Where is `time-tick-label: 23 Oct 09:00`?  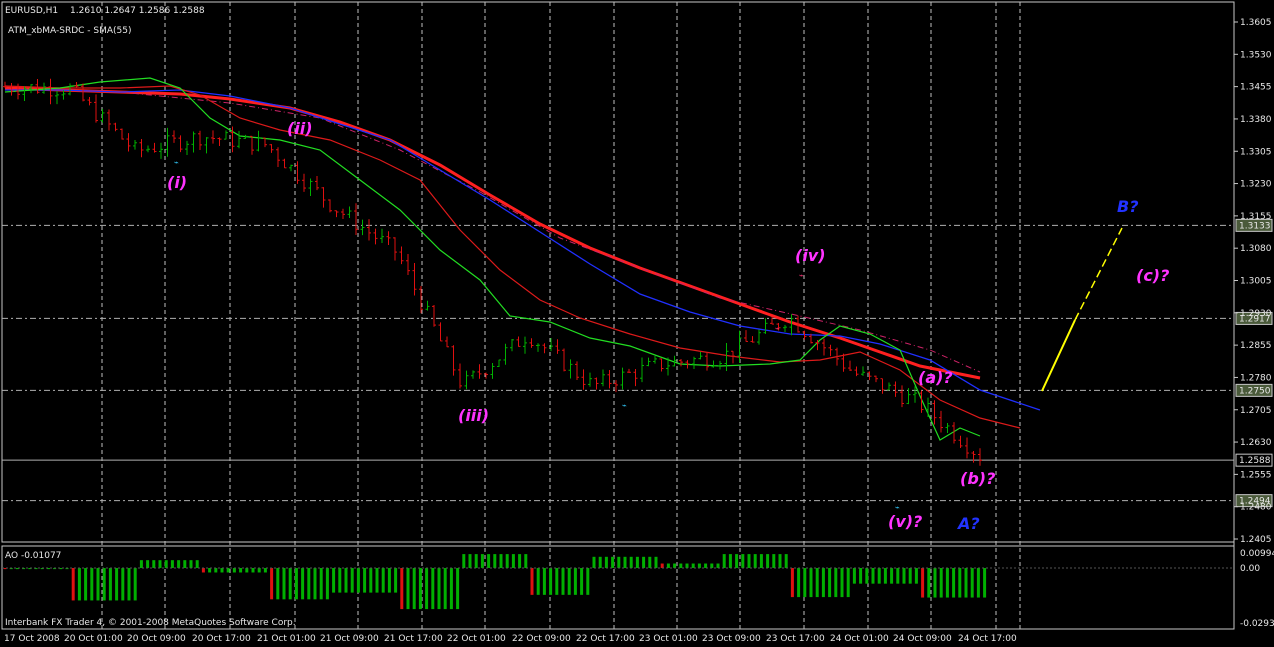 time-tick-label: 23 Oct 09:00 is located at coordinates (731, 639).